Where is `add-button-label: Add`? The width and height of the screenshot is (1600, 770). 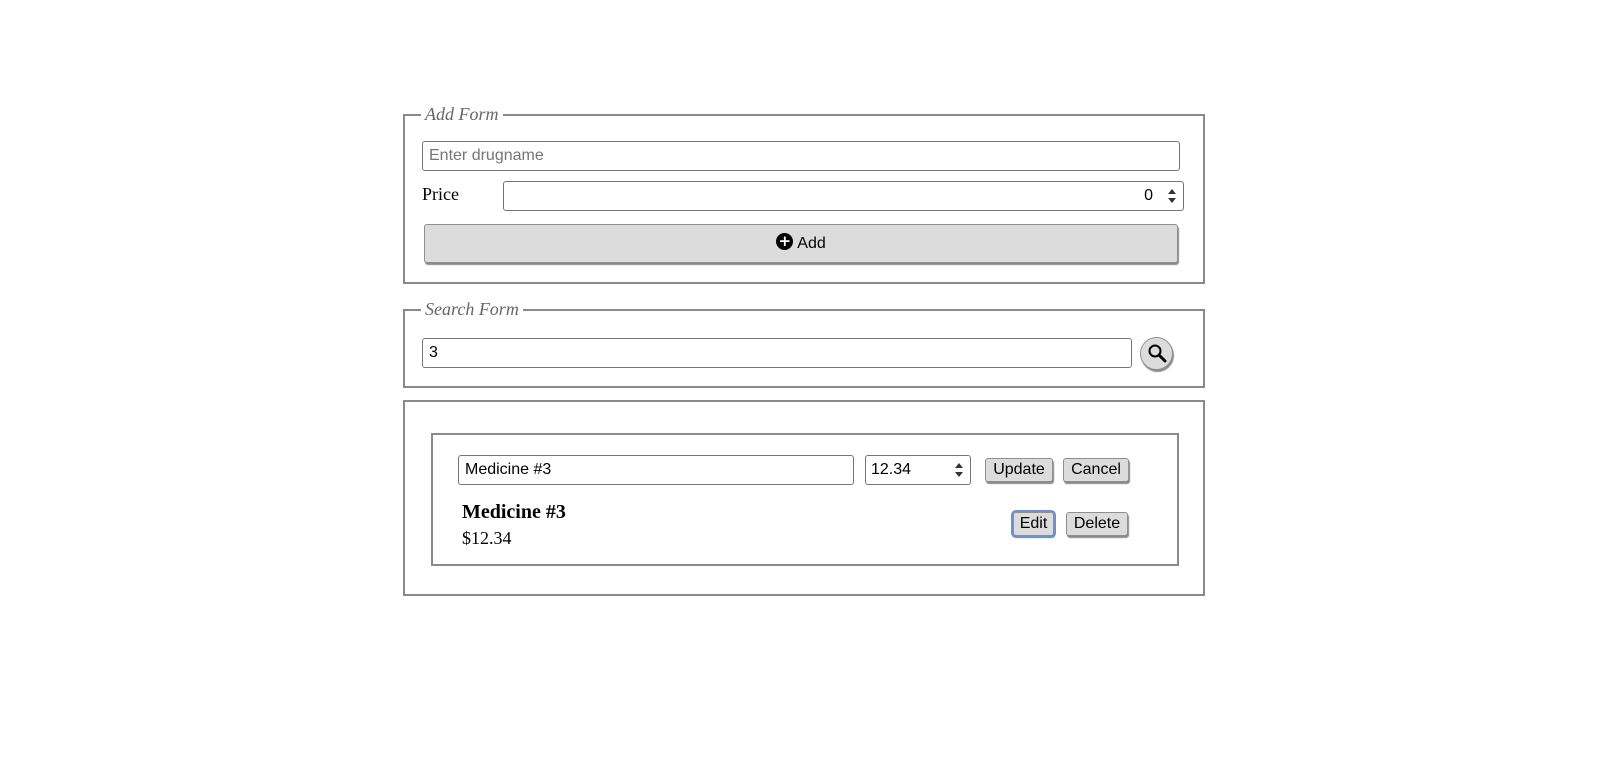
add-button-label: Add is located at coordinates (811, 243).